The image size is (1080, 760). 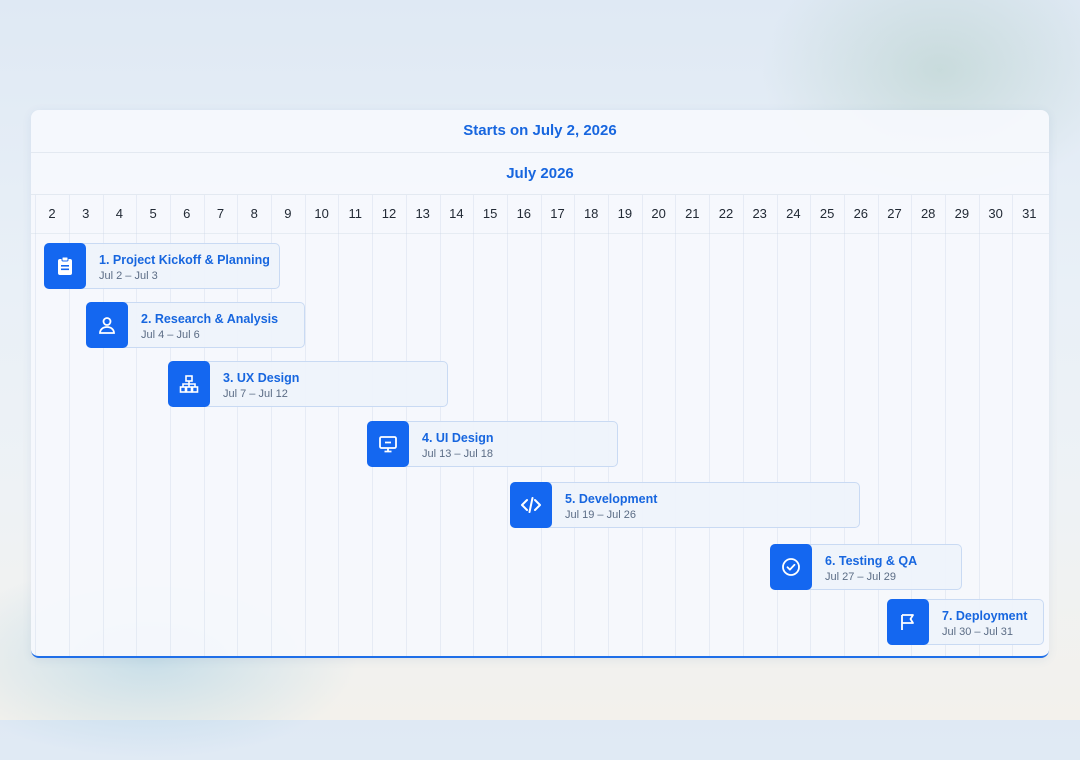 What do you see at coordinates (557, 213) in the screenshot?
I see `day-label: 17` at bounding box center [557, 213].